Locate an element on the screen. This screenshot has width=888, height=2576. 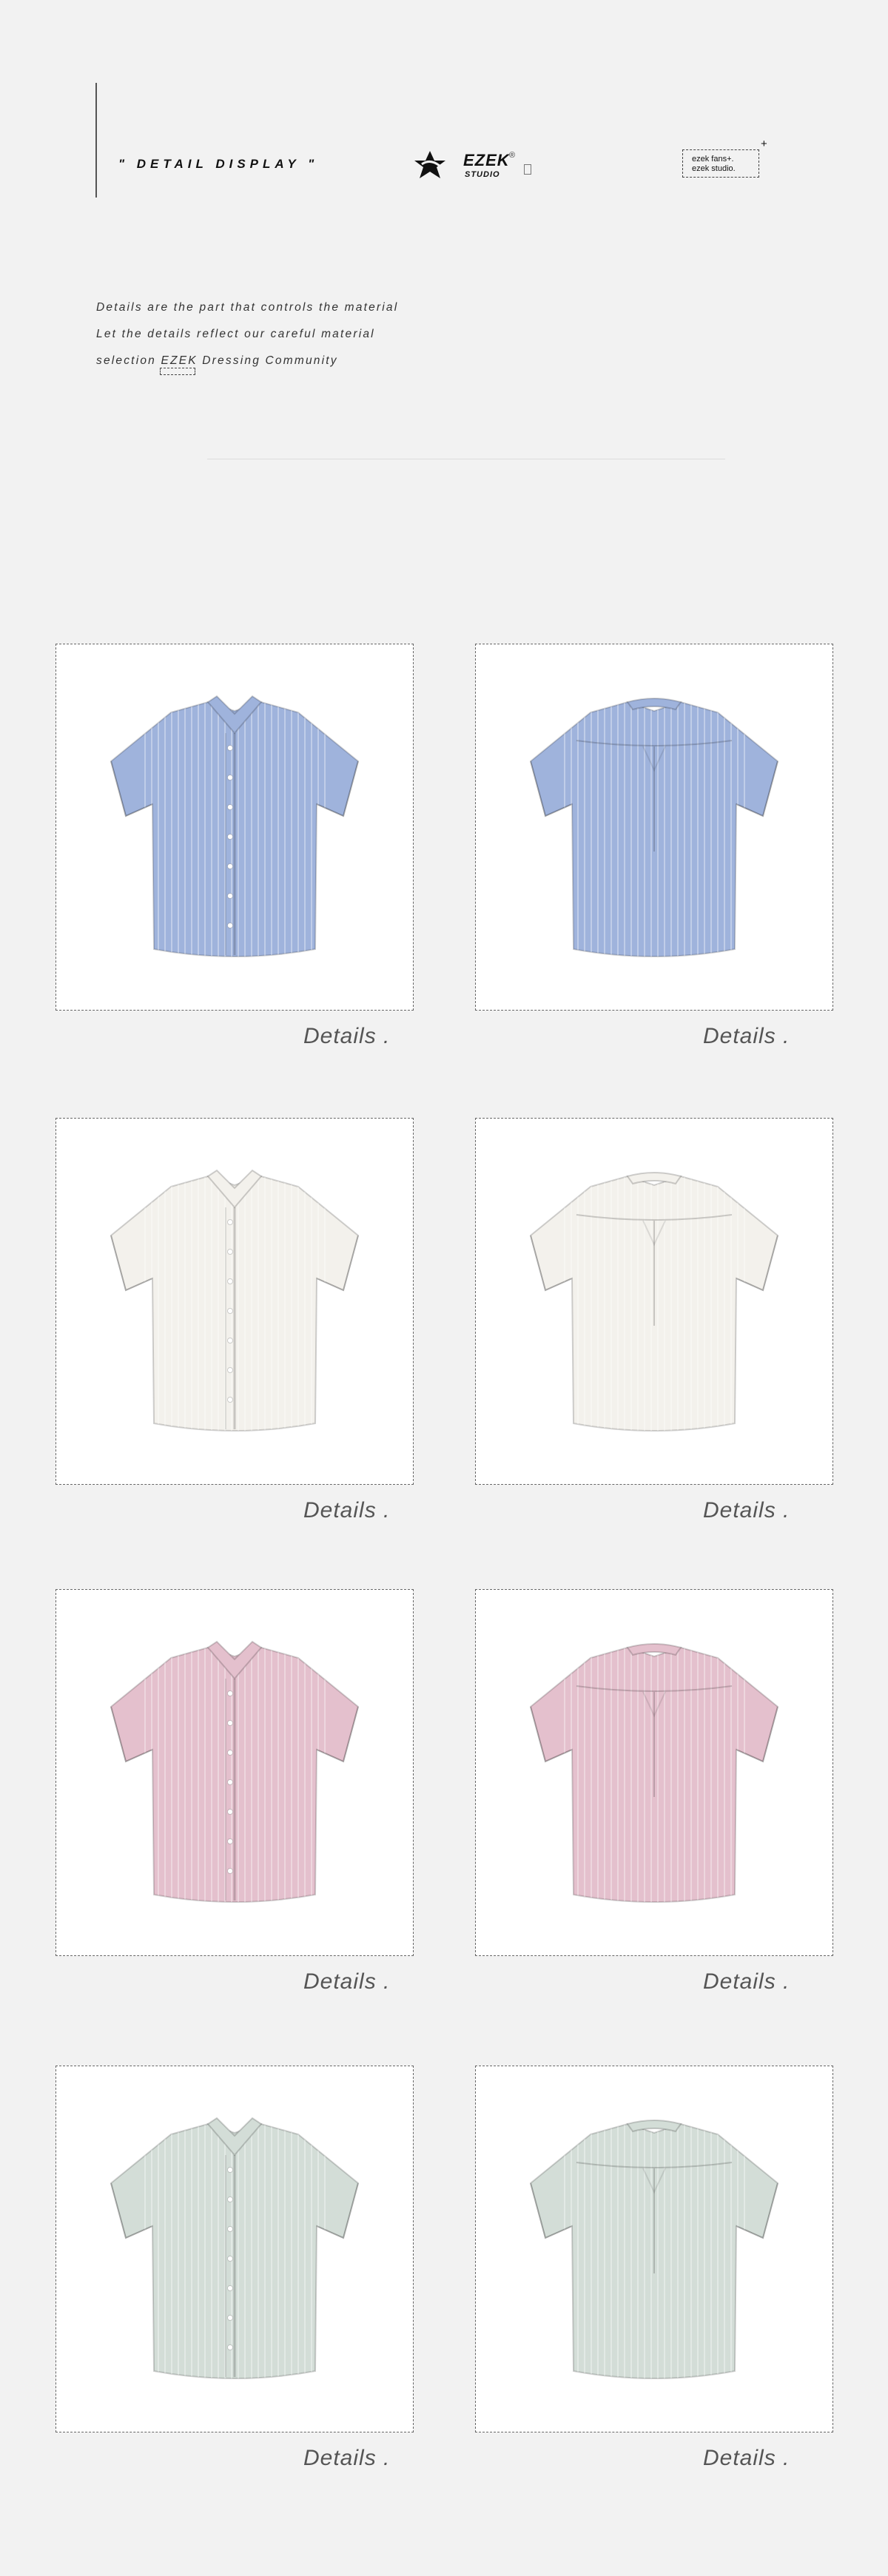
header-divider-line is located at coordinates (96, 140).